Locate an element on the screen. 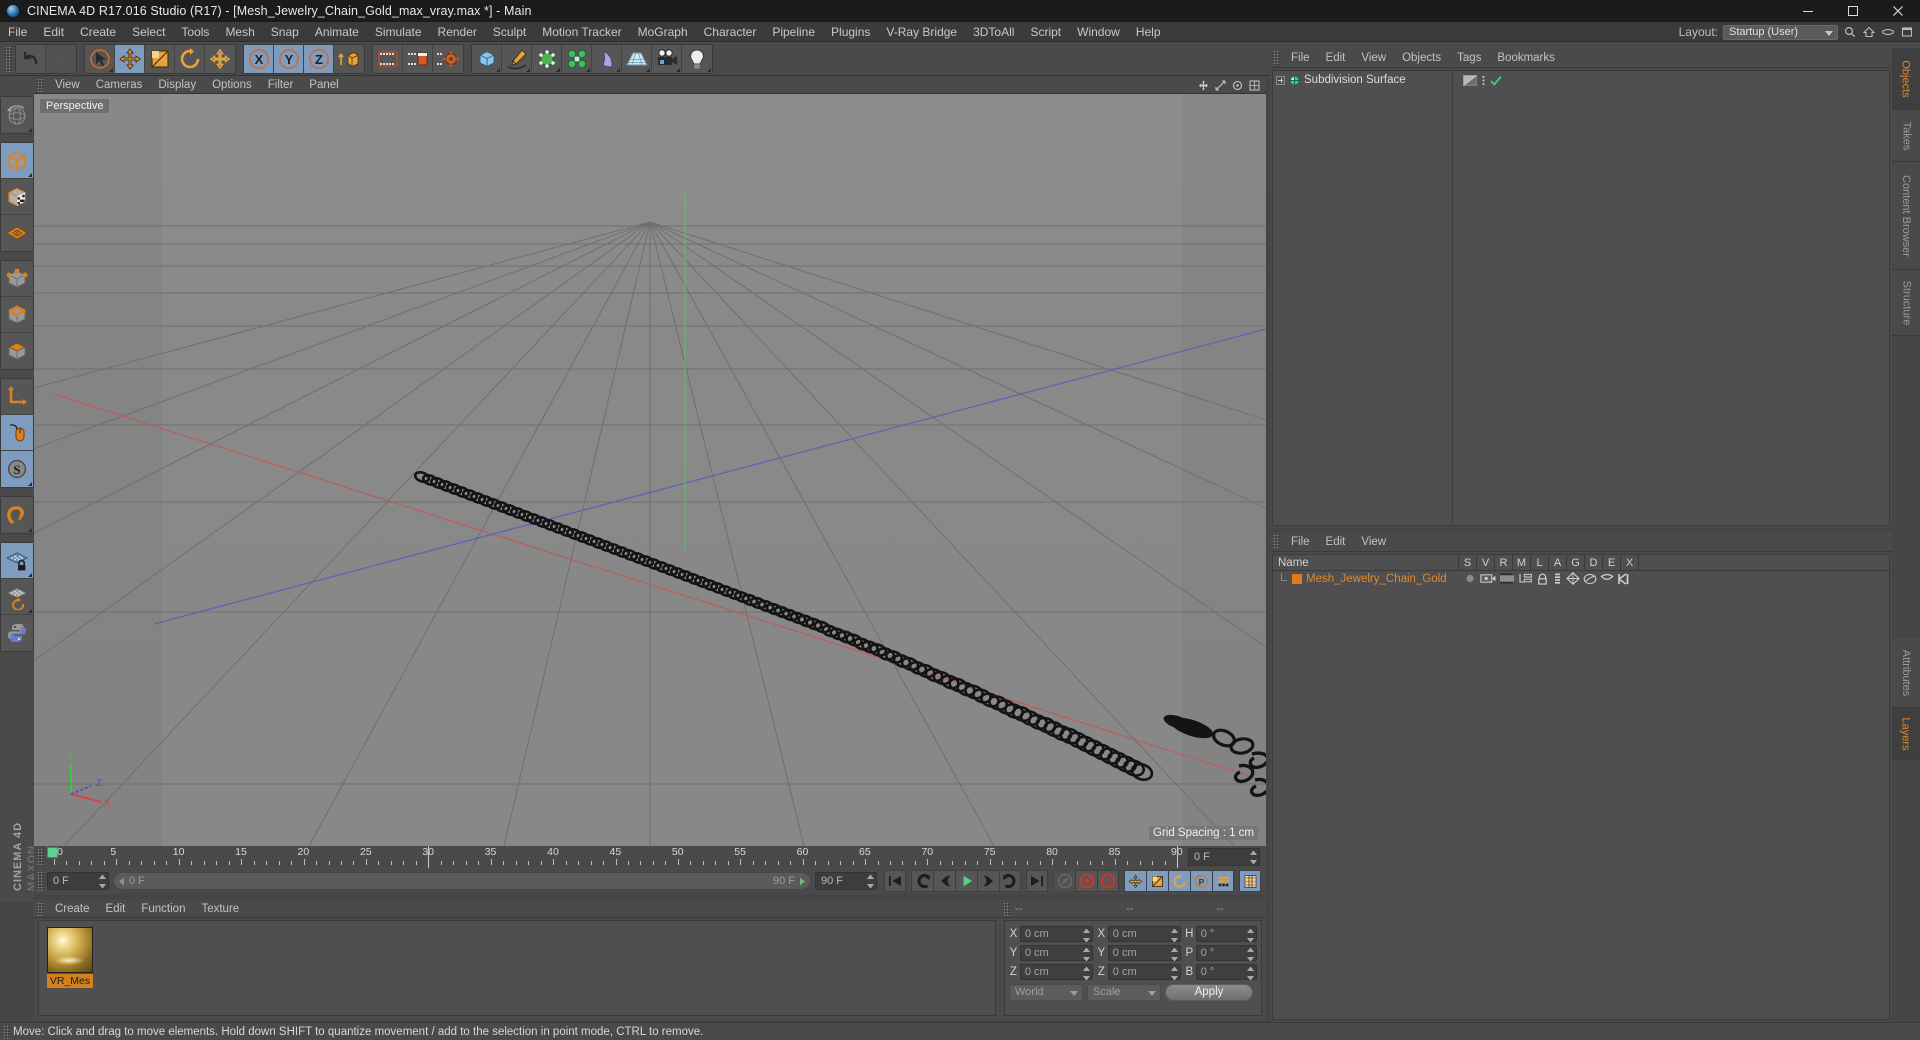  z-axis-icon: Z is located at coordinates (319, 58).